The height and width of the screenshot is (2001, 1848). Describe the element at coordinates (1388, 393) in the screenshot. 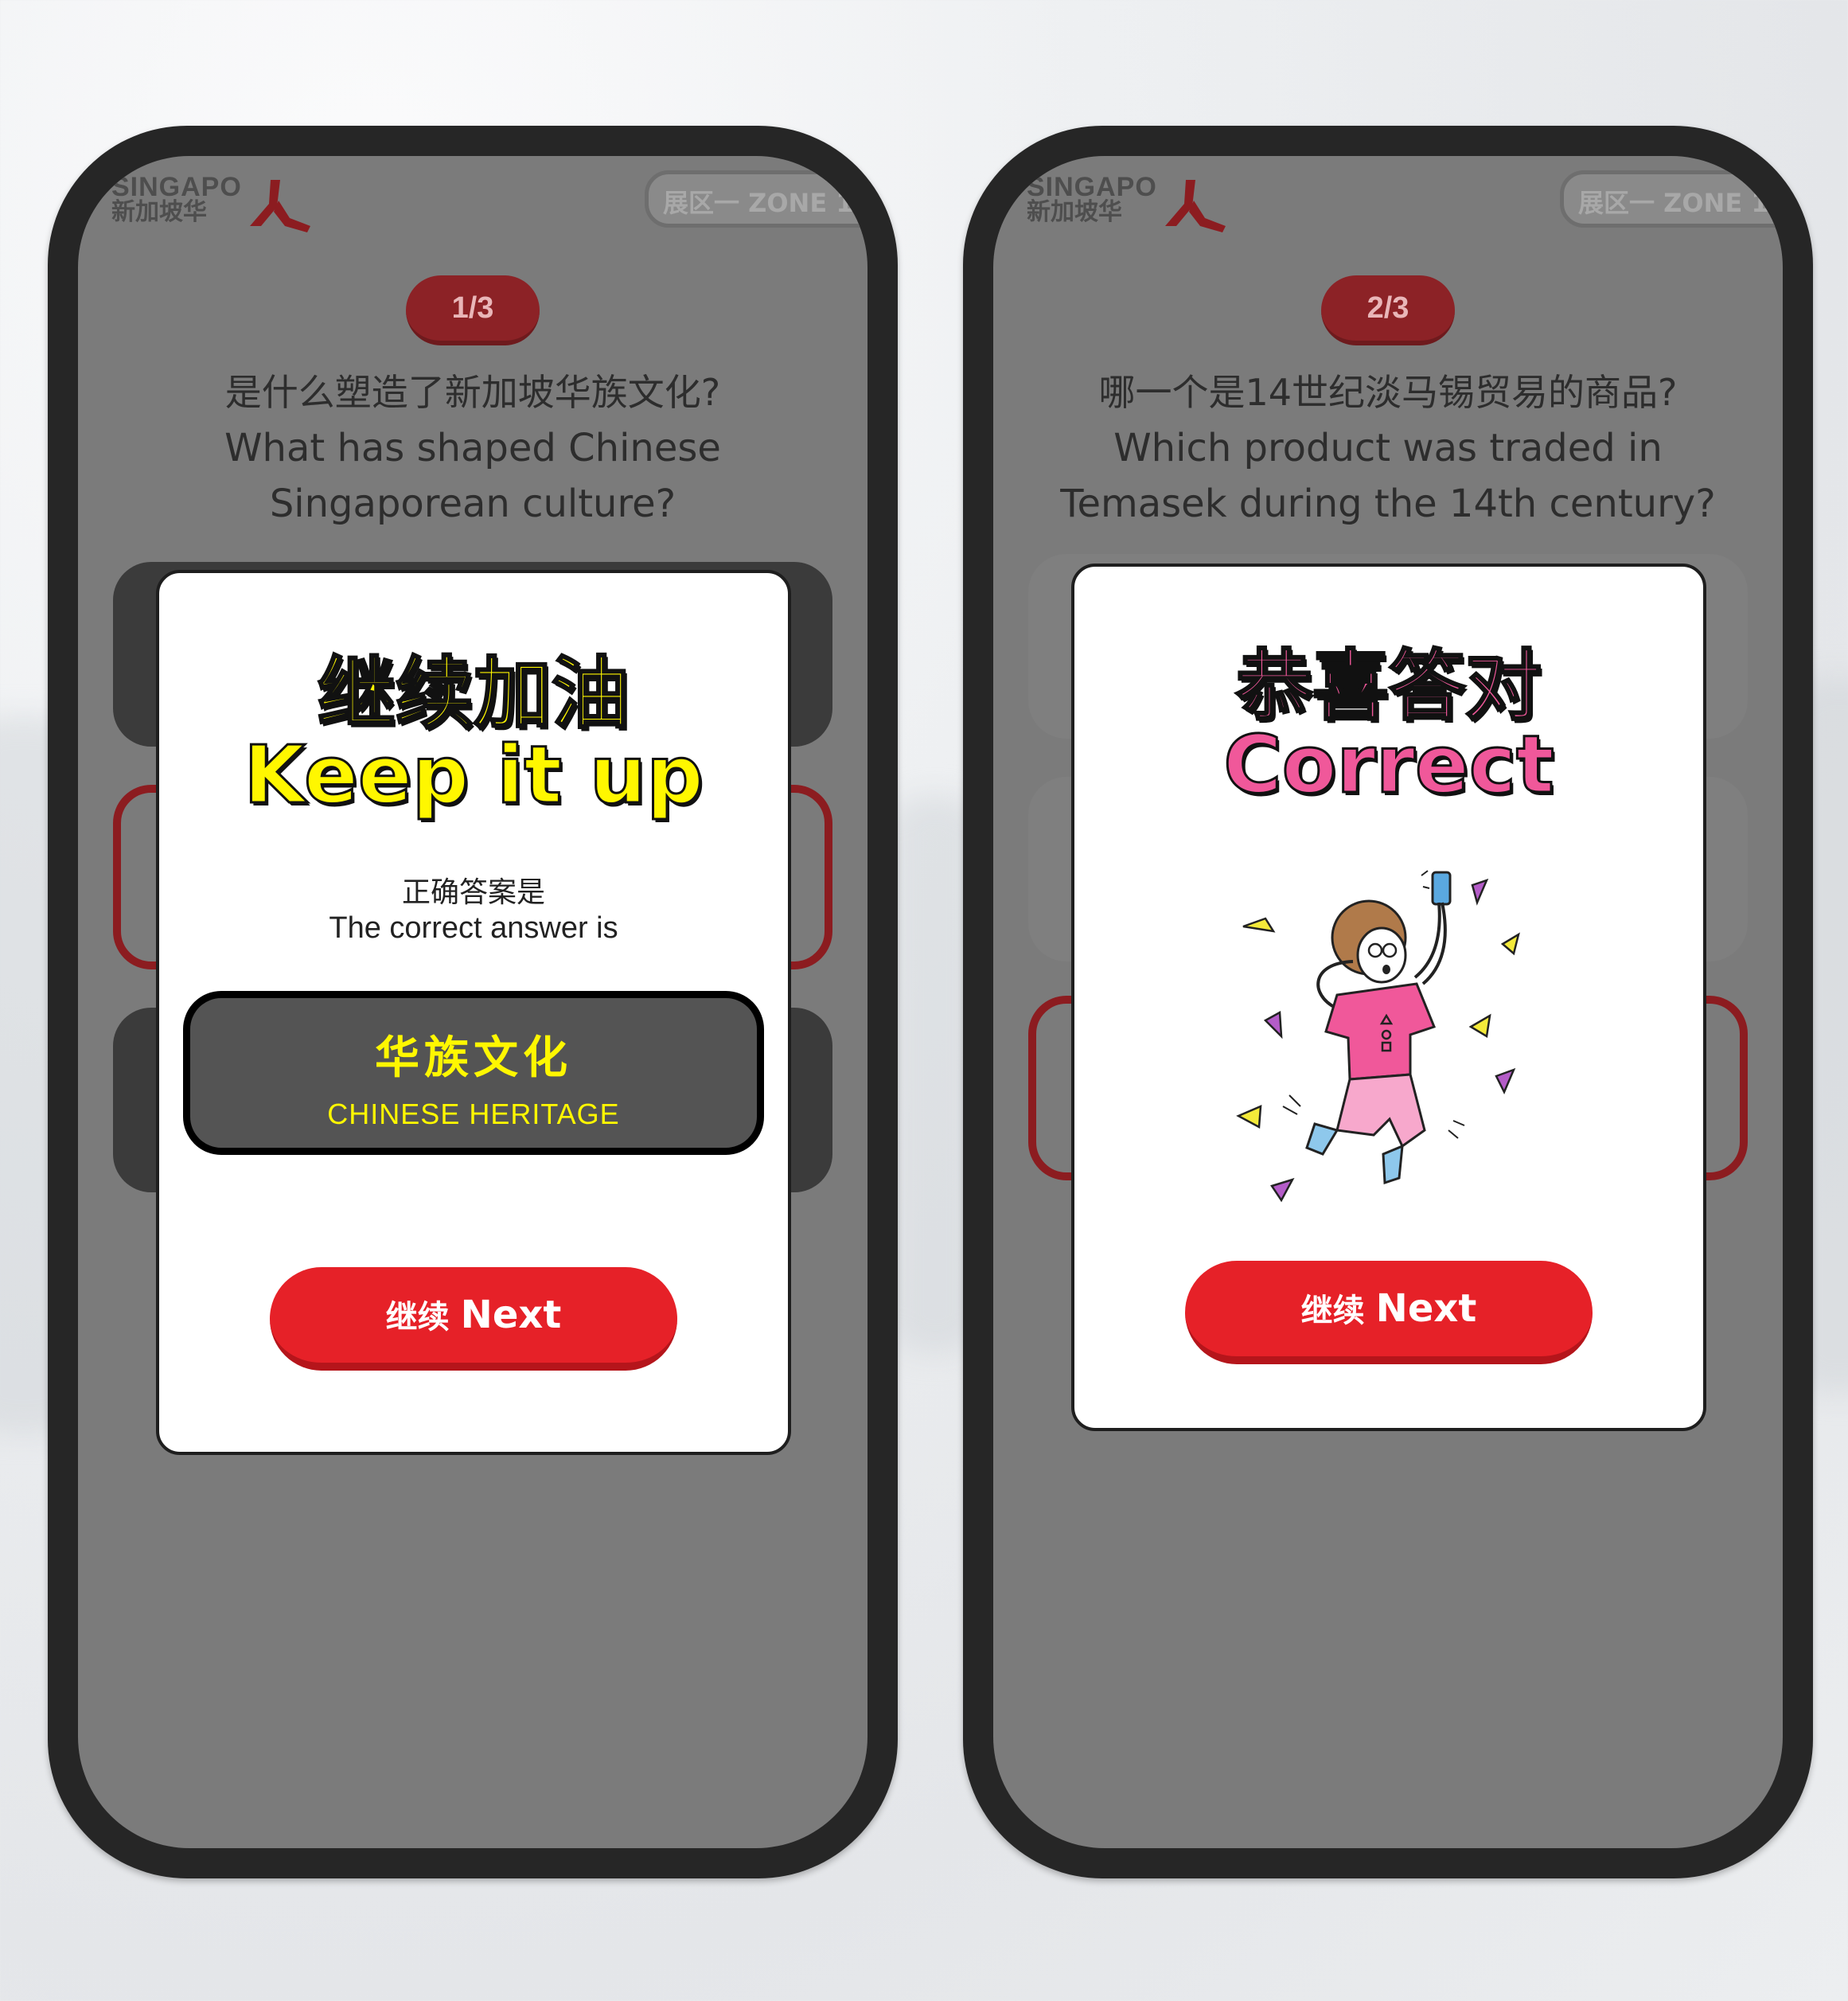

I see `question-zh: 哪一个是14世纪淡马锡贸易的商品?` at that location.